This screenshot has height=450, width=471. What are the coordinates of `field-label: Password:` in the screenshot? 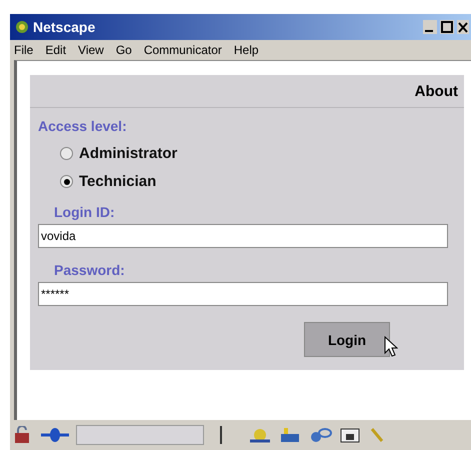 It's located at (90, 270).